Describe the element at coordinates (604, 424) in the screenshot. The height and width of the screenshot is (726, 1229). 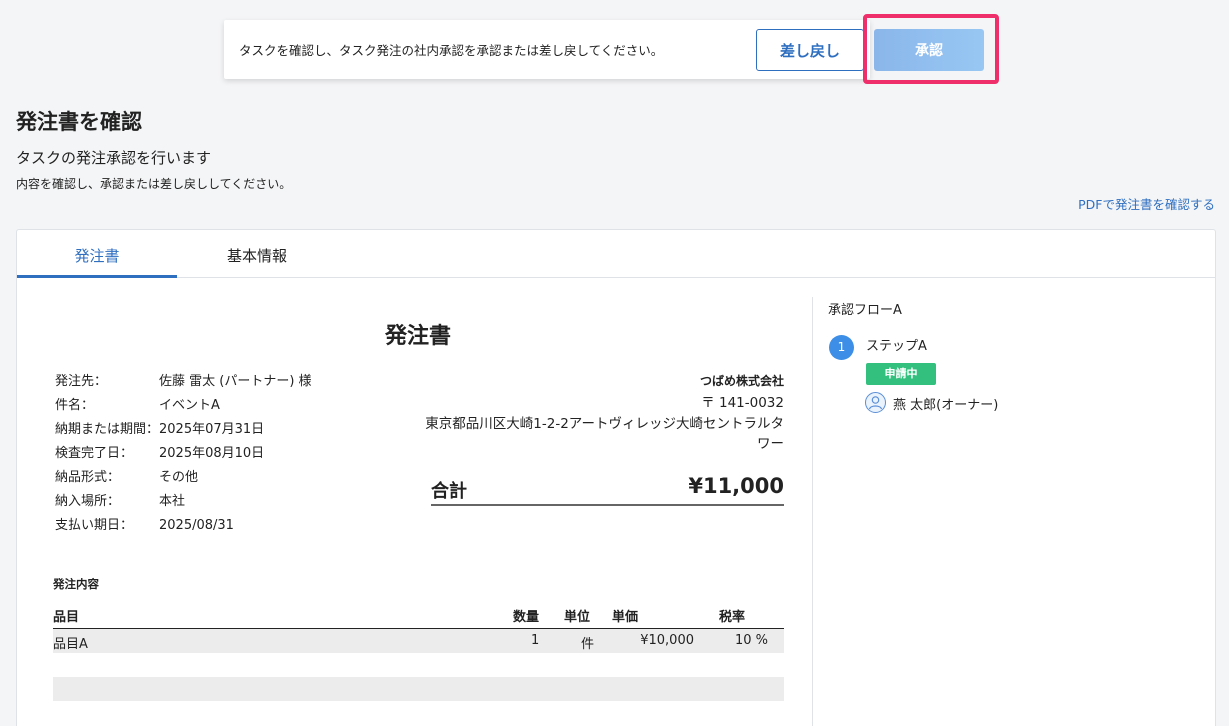
I see `vendor-address: 東京都品川区大崎1-2-2アートヴィレッジ大崎セントラルタ` at that location.